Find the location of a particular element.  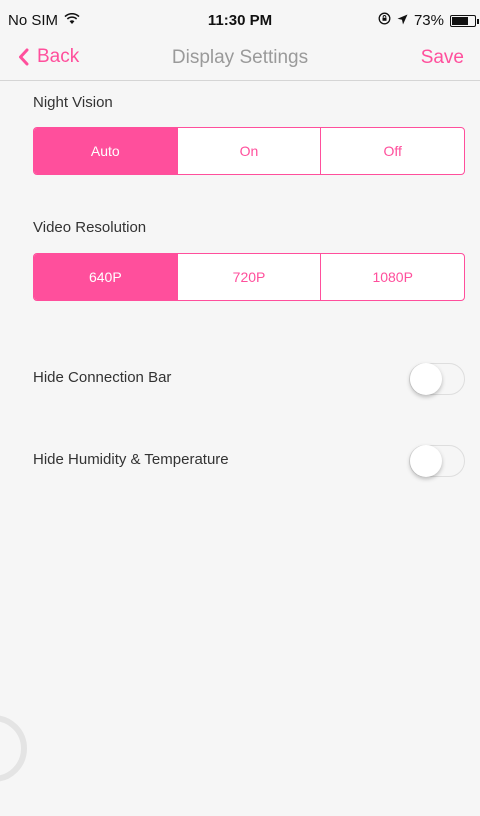

night-vision-segmented-control: Auto On Off is located at coordinates (249, 151).